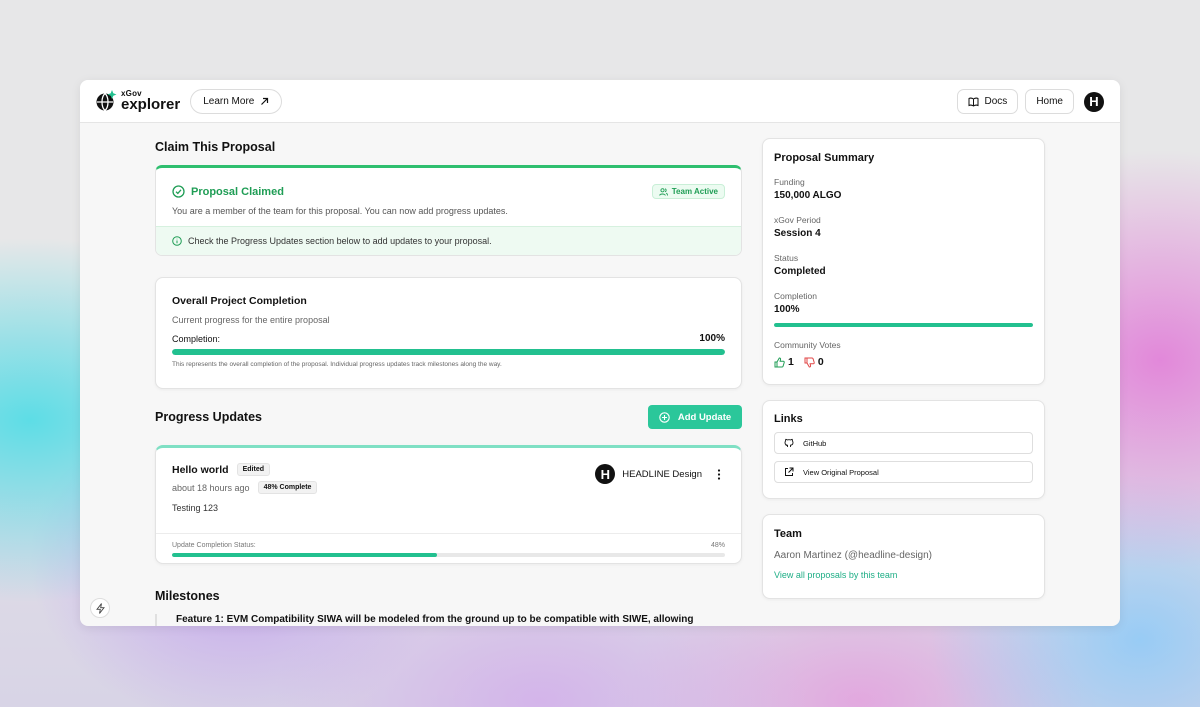  I want to click on completion-subtitle: Current progress for the entire proposal, so click(251, 320).